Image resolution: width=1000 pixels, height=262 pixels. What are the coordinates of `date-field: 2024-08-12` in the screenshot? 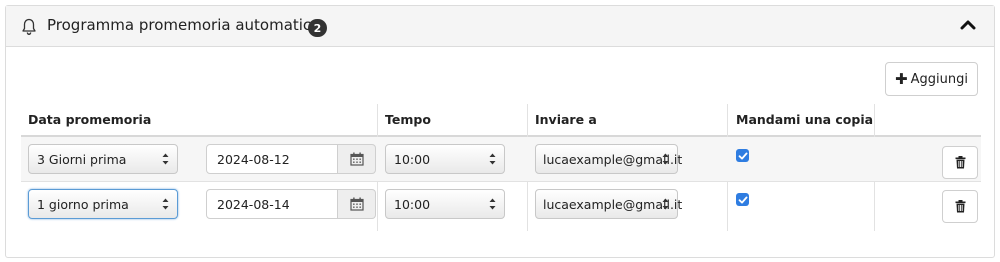 It's located at (272, 159).